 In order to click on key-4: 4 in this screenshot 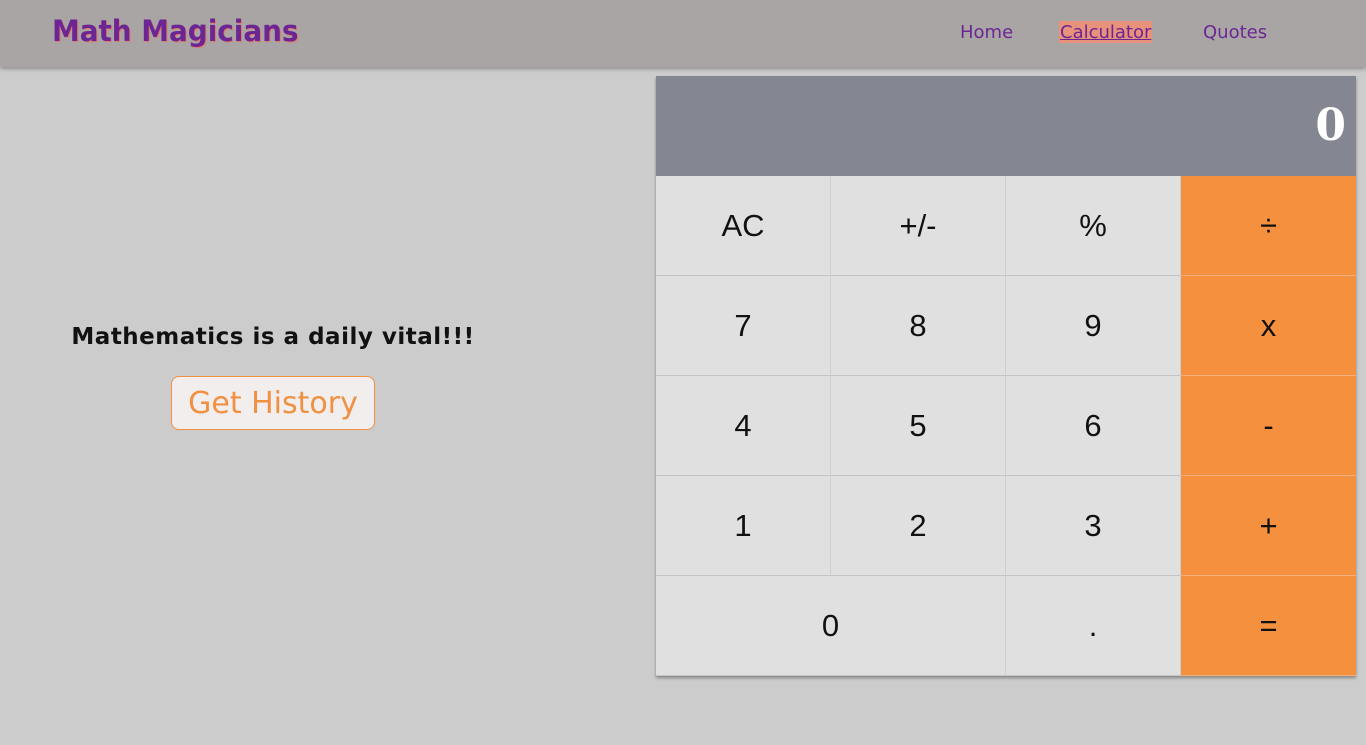, I will do `click(743, 426)`.